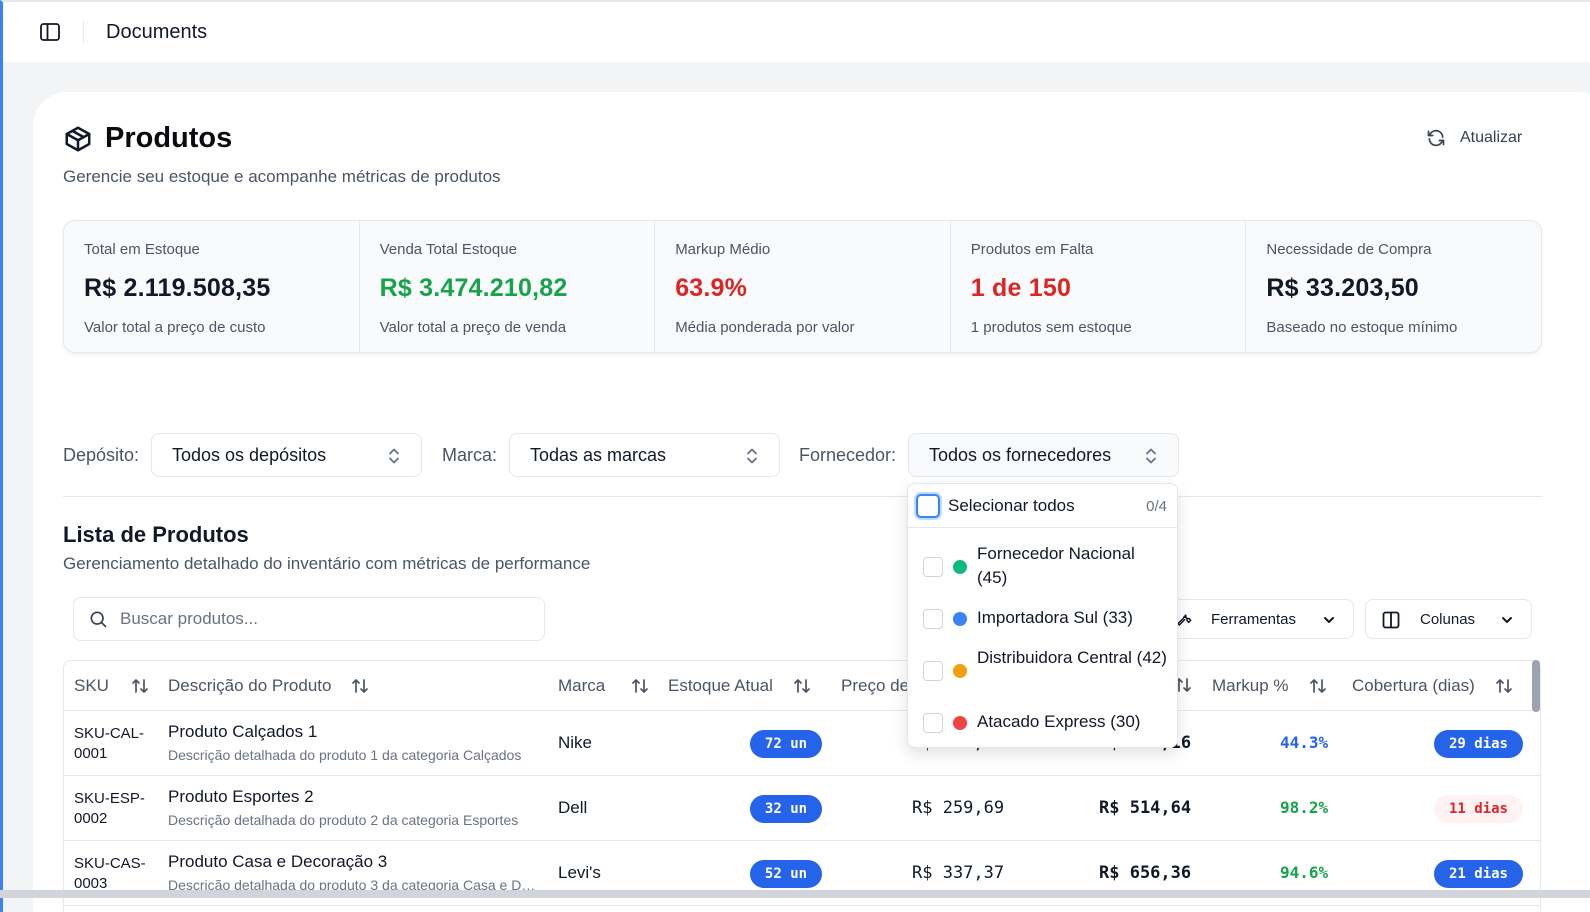 This screenshot has height=912, width=1590. Describe the element at coordinates (91, 685) in the screenshot. I see `header-label: SKU` at that location.